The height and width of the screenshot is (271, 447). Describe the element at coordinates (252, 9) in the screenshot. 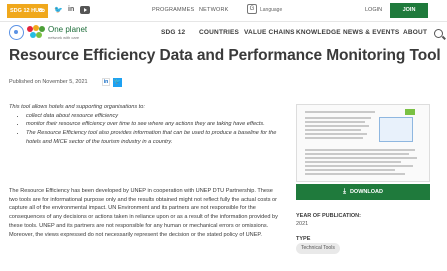

I see `translate-icon: G` at that location.